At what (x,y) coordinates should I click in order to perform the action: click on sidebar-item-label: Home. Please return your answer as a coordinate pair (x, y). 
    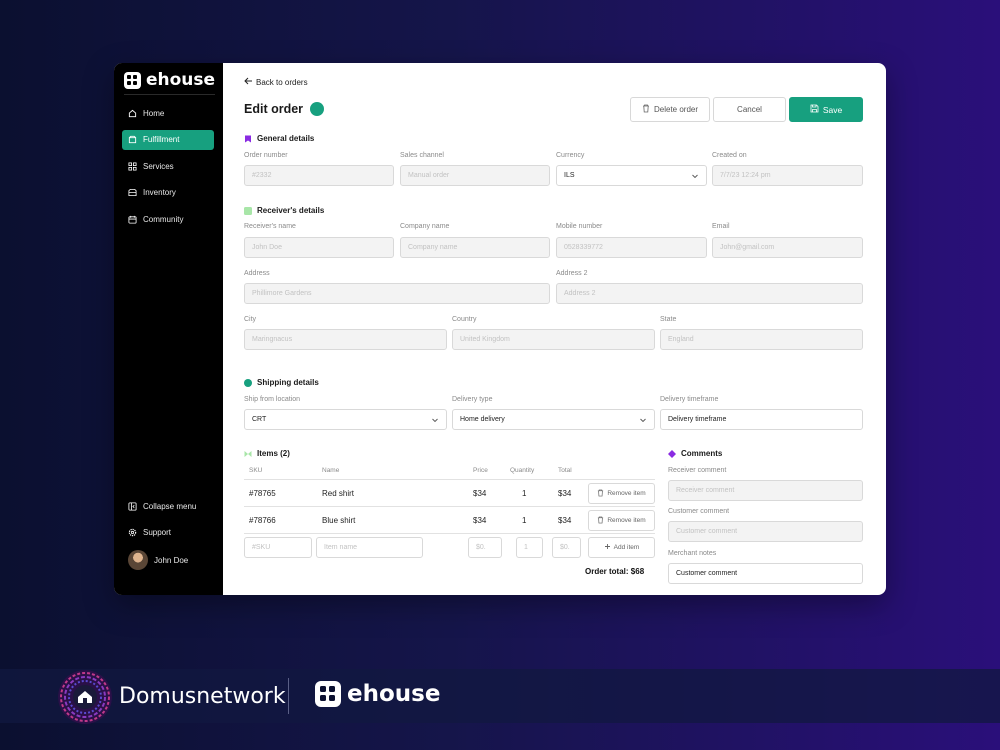
    Looking at the image, I should click on (154, 113).